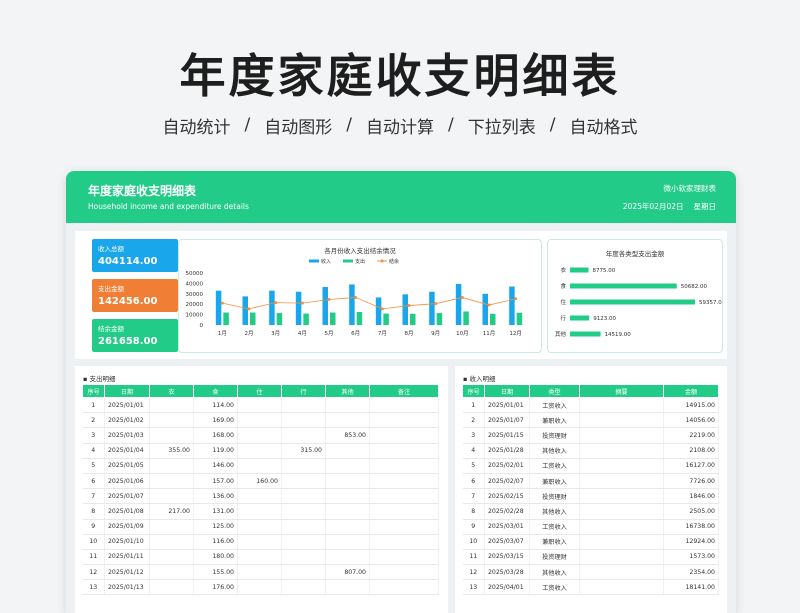 The height and width of the screenshot is (613, 800). I want to click on expense-cell: 160.00, so click(259, 481).